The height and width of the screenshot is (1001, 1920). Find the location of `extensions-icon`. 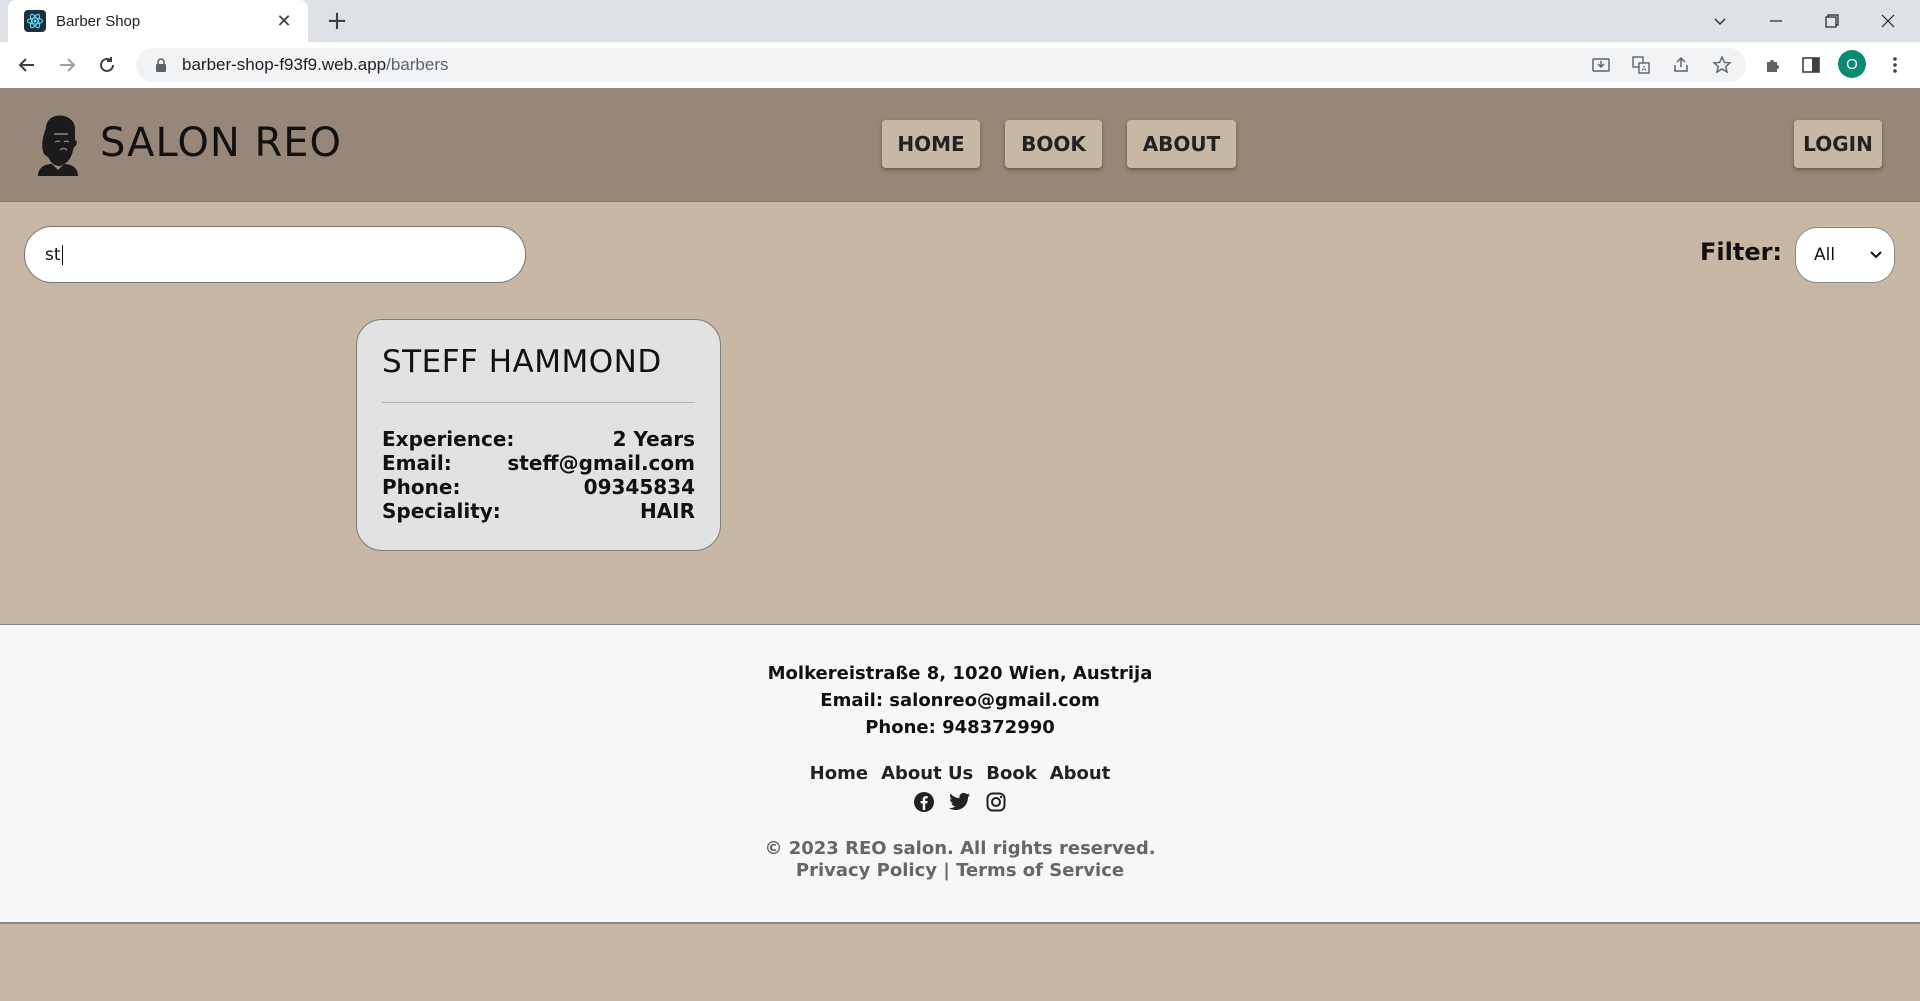

extensions-icon is located at coordinates (1773, 65).